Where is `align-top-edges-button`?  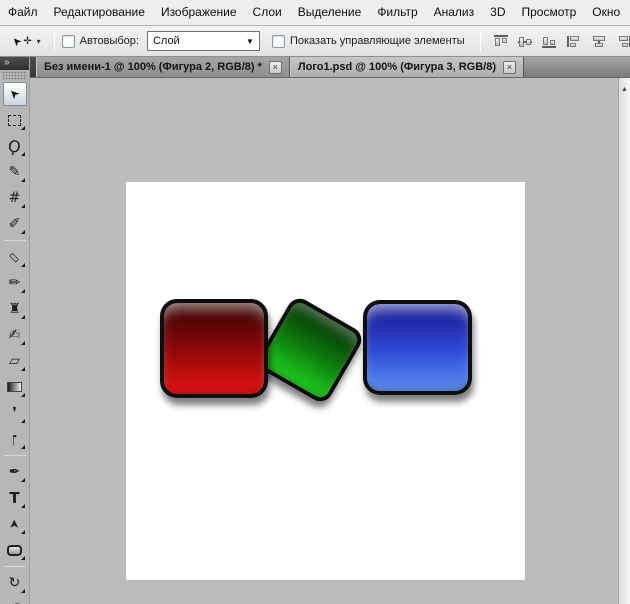
align-top-edges-button is located at coordinates (501, 41).